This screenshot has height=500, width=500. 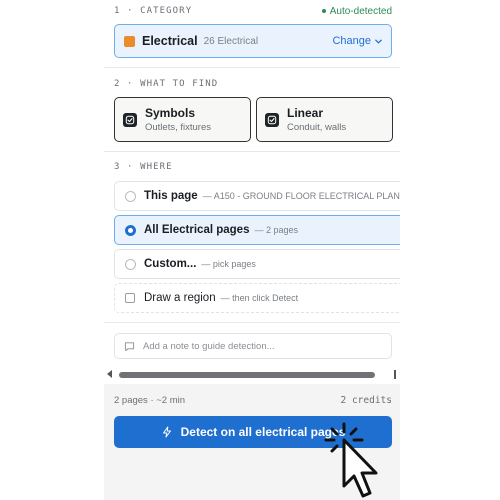 What do you see at coordinates (171, 196) in the screenshot?
I see `where-option-label: This page` at bounding box center [171, 196].